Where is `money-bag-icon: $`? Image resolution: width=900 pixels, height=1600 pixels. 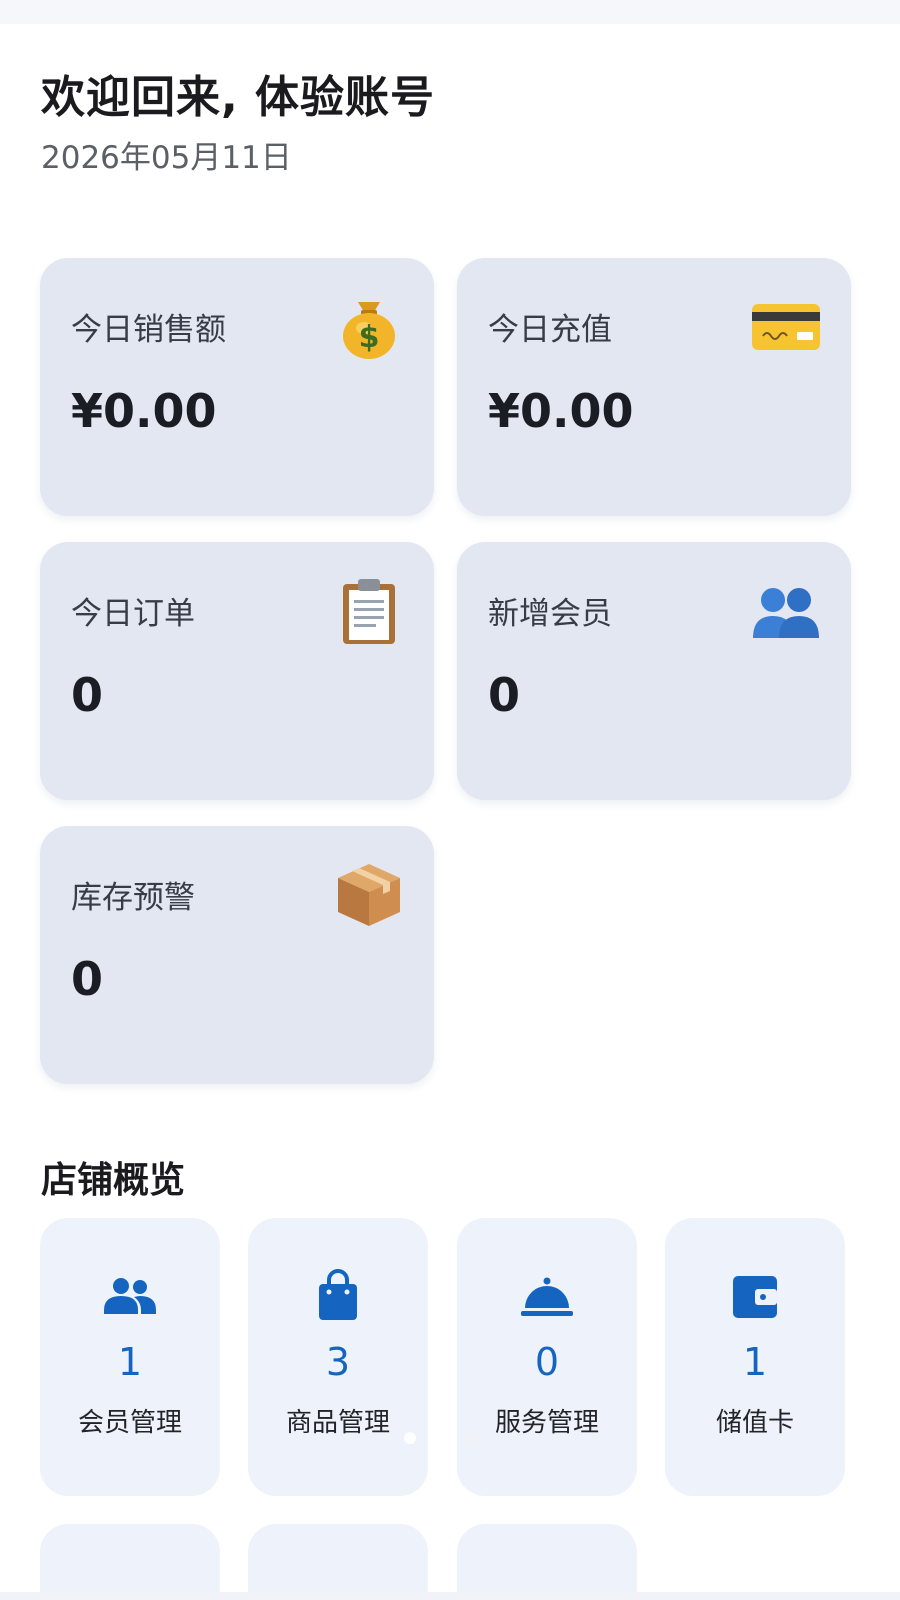
money-bag-icon: $ is located at coordinates (369, 330).